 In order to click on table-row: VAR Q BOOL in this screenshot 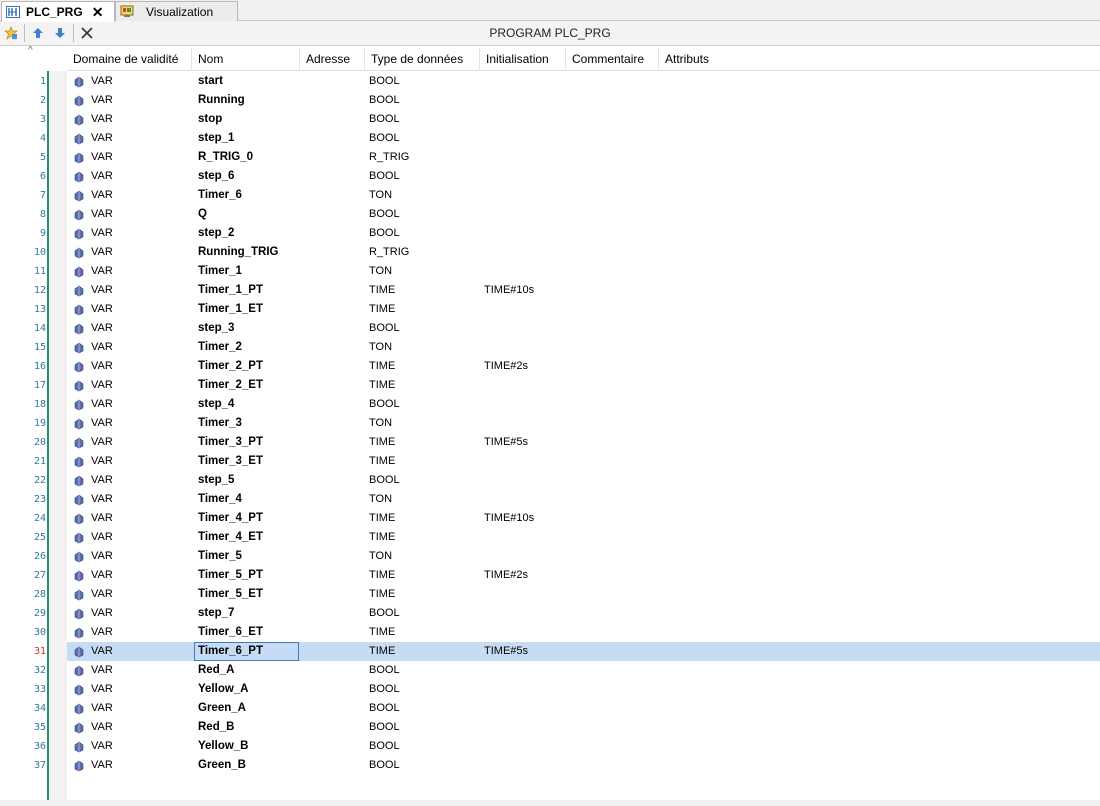, I will do `click(583, 214)`.